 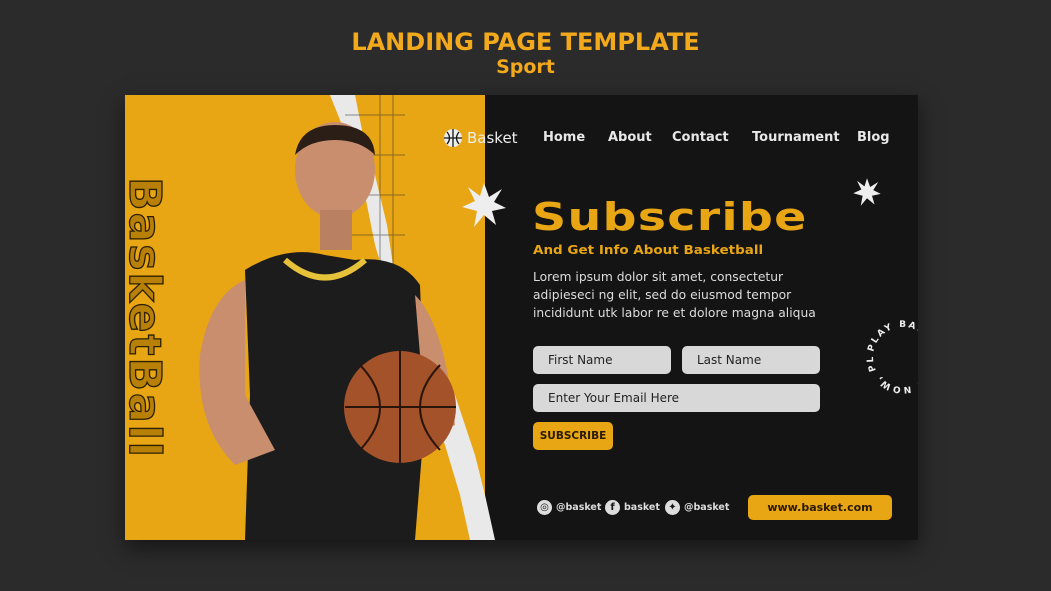 I want to click on instagram-handle: @basket, so click(x=579, y=507).